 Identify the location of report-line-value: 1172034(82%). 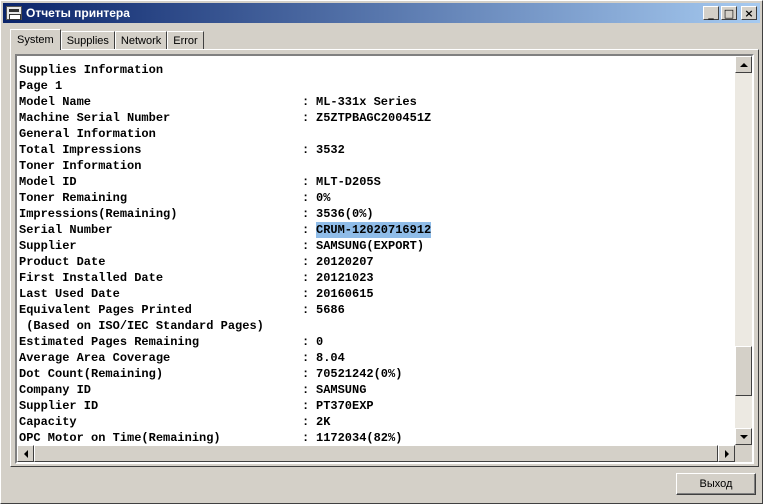
(359, 438).